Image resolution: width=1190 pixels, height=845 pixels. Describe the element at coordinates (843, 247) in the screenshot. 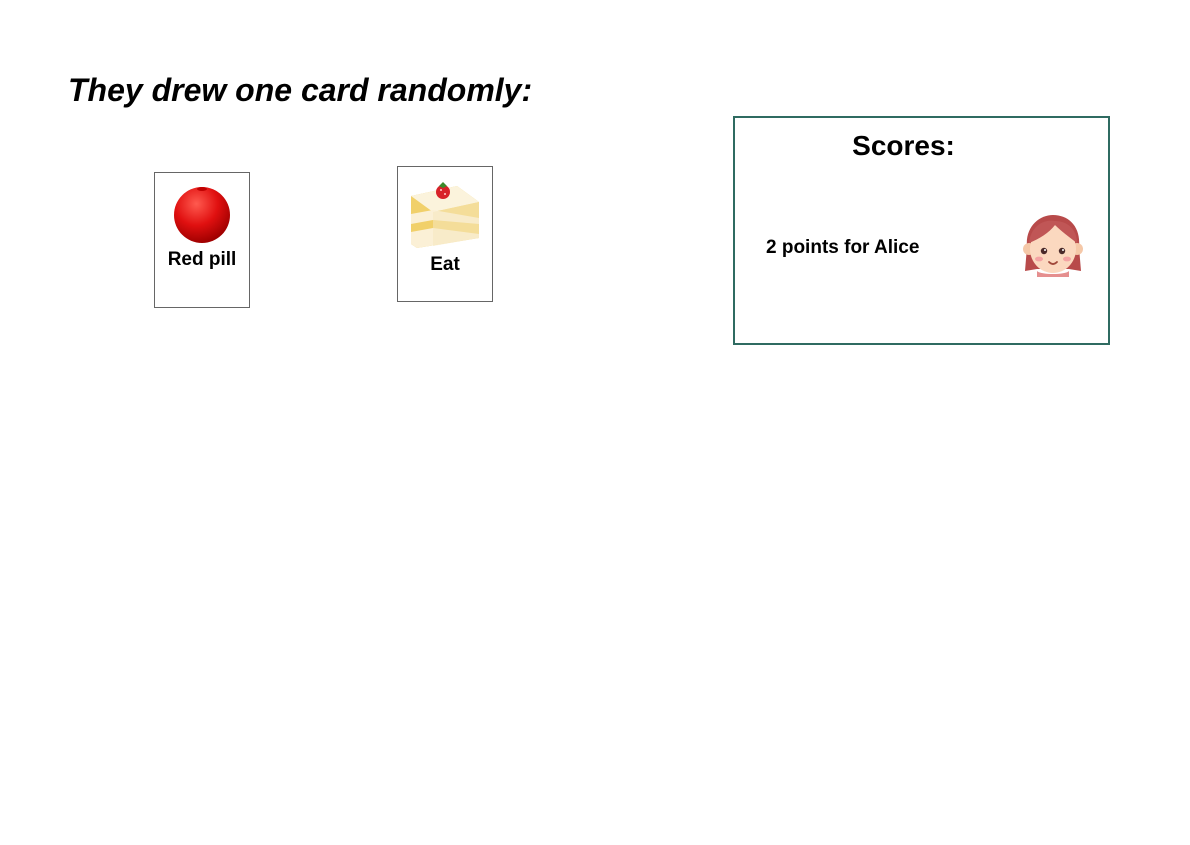

I see `score-line-alice: 2 points for Alice` at that location.